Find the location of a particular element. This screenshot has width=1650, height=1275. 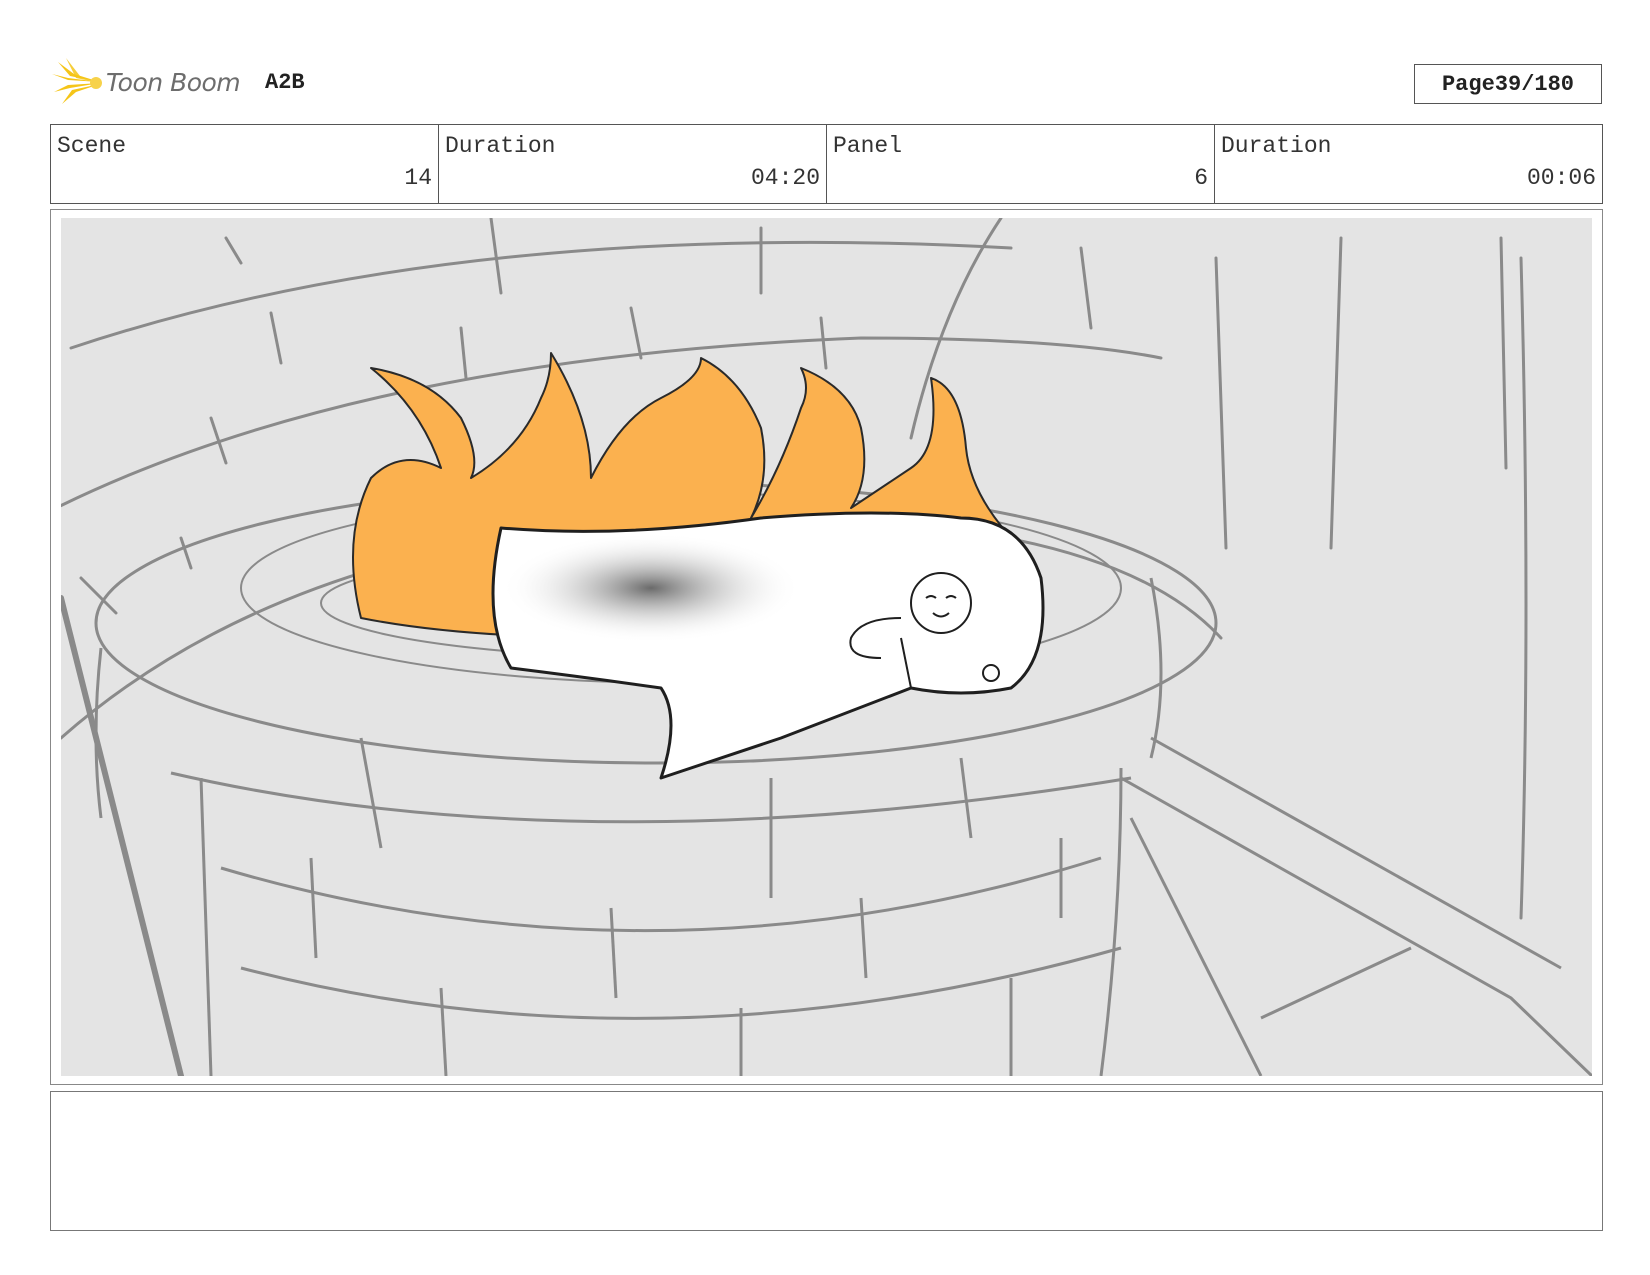

page-number: 39/180 is located at coordinates (1534, 84).